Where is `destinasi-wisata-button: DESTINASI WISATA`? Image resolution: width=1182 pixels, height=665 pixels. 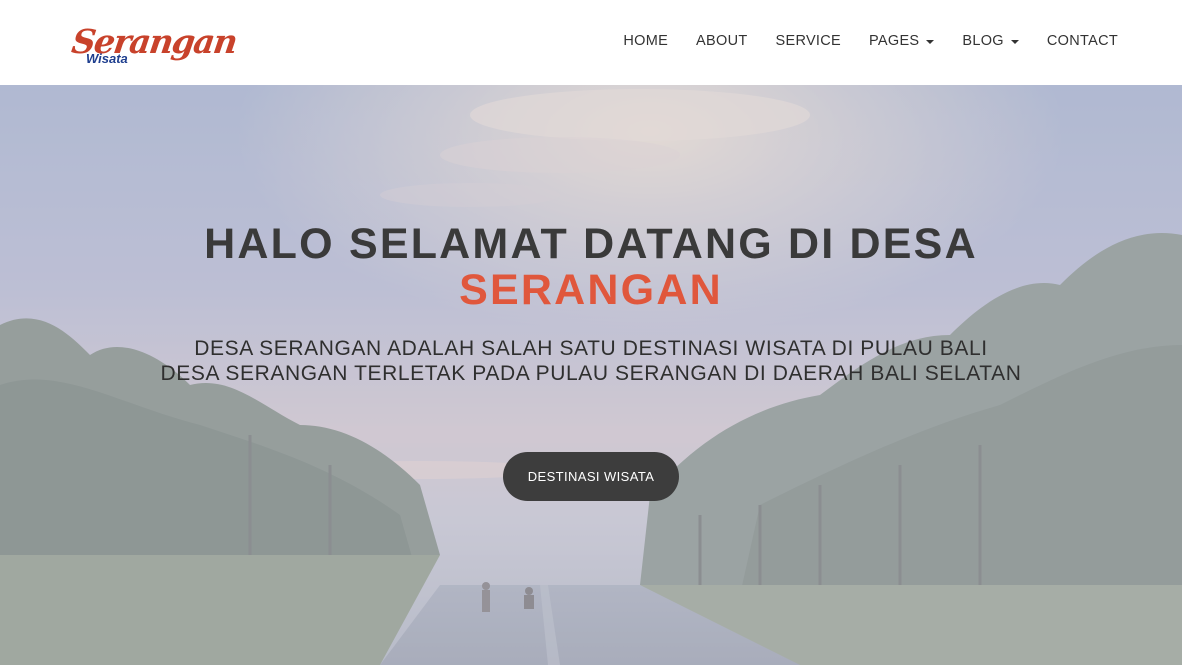 destinasi-wisata-button: DESTINASI WISATA is located at coordinates (591, 476).